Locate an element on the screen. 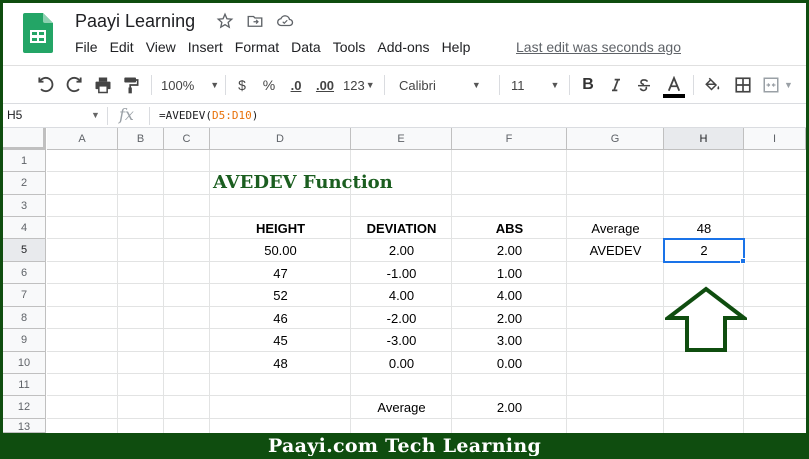  menu-insert: Insert is located at coordinates (208, 47).